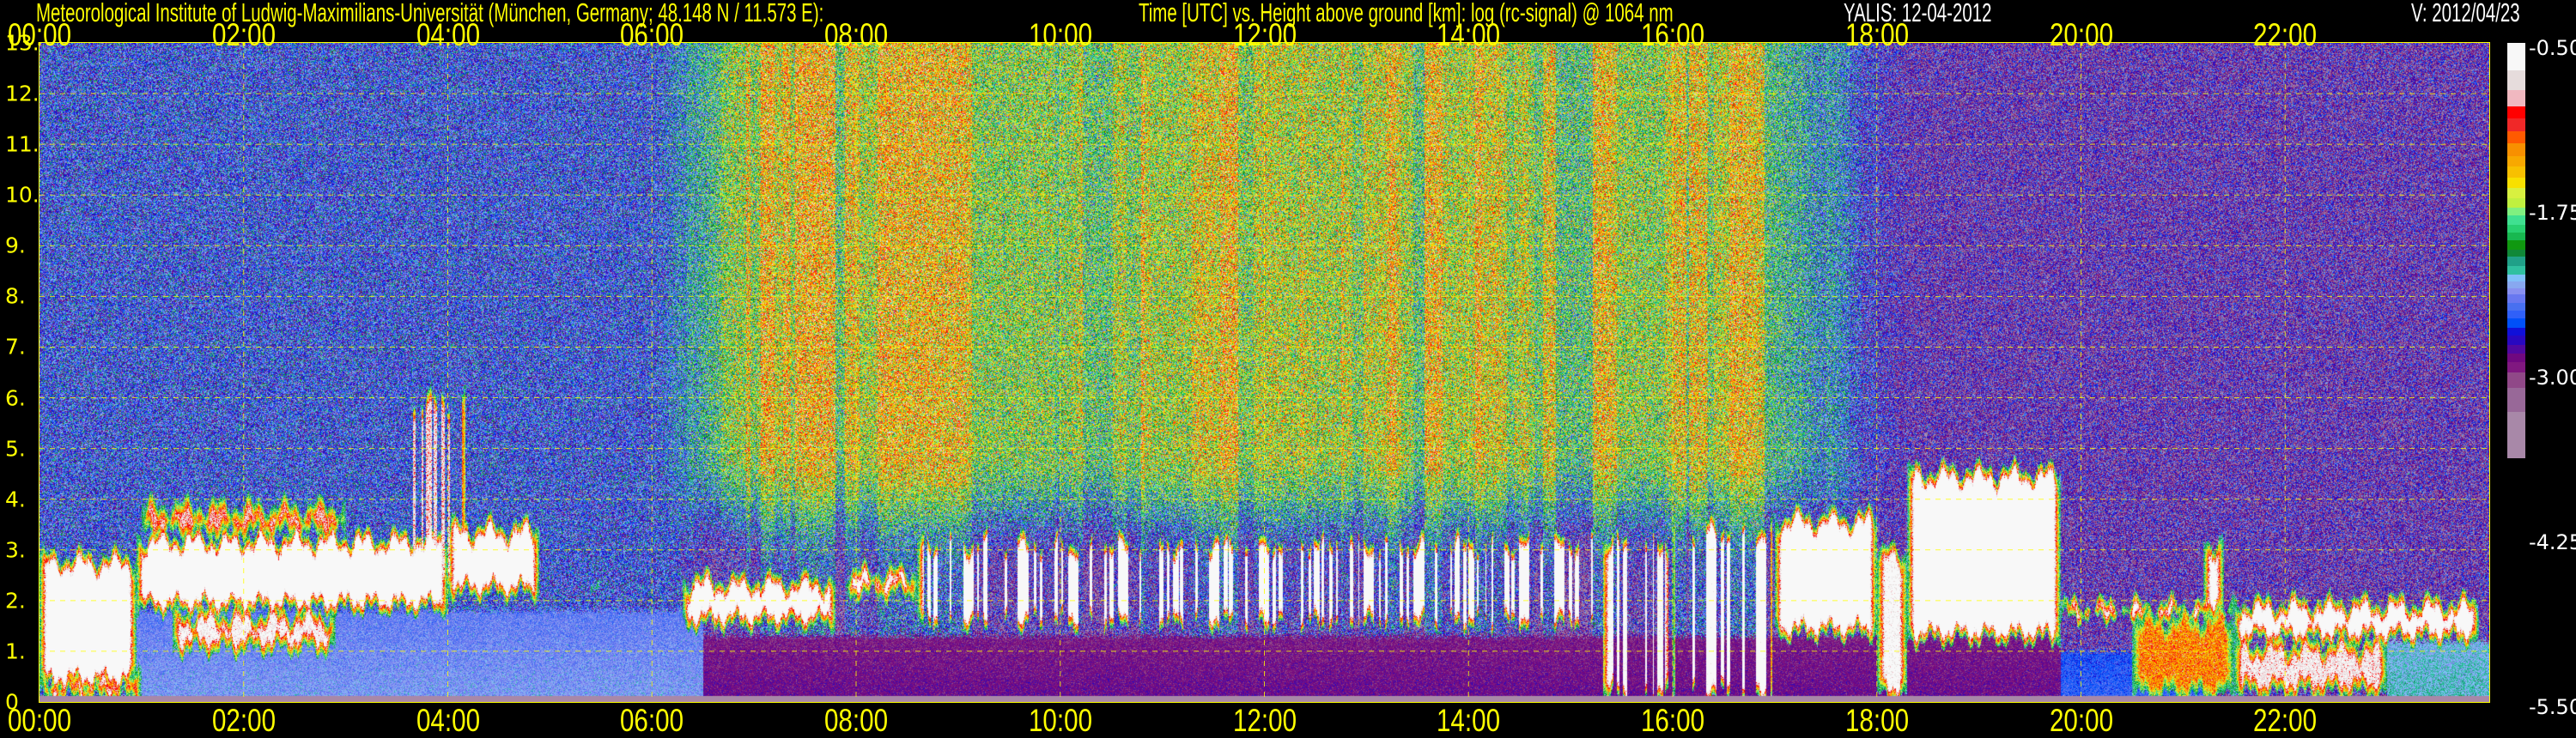 The height and width of the screenshot is (738, 2576). What do you see at coordinates (1469, 720) in the screenshot?
I see `x-tick-label-bottom: 14:00` at bounding box center [1469, 720].